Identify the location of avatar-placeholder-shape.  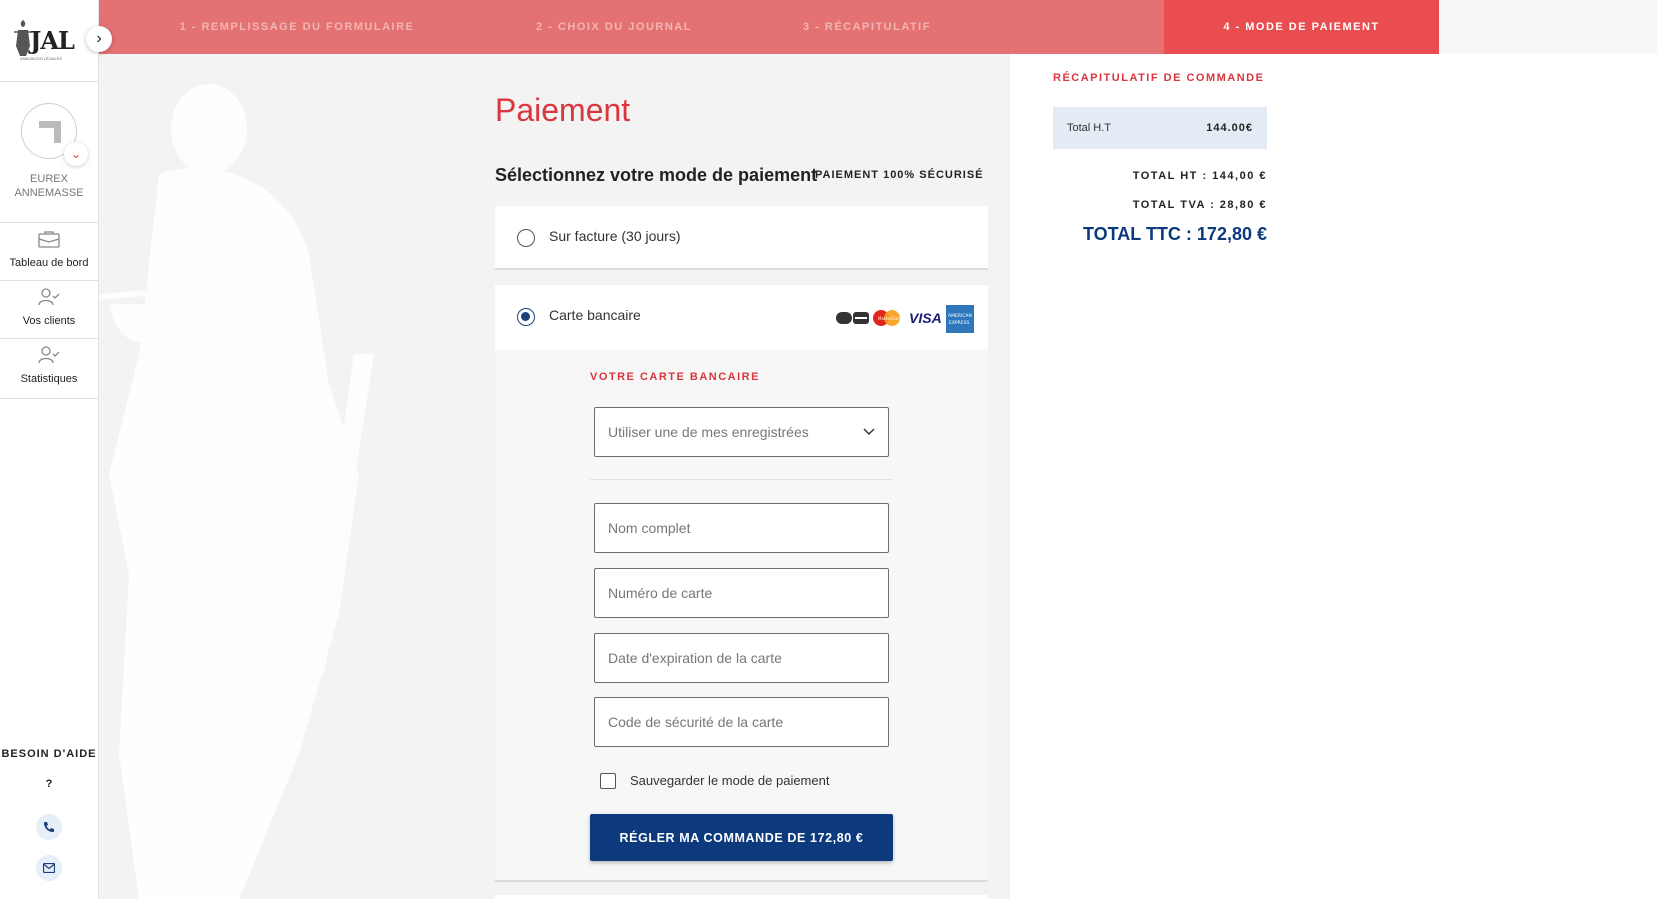
(50, 132).